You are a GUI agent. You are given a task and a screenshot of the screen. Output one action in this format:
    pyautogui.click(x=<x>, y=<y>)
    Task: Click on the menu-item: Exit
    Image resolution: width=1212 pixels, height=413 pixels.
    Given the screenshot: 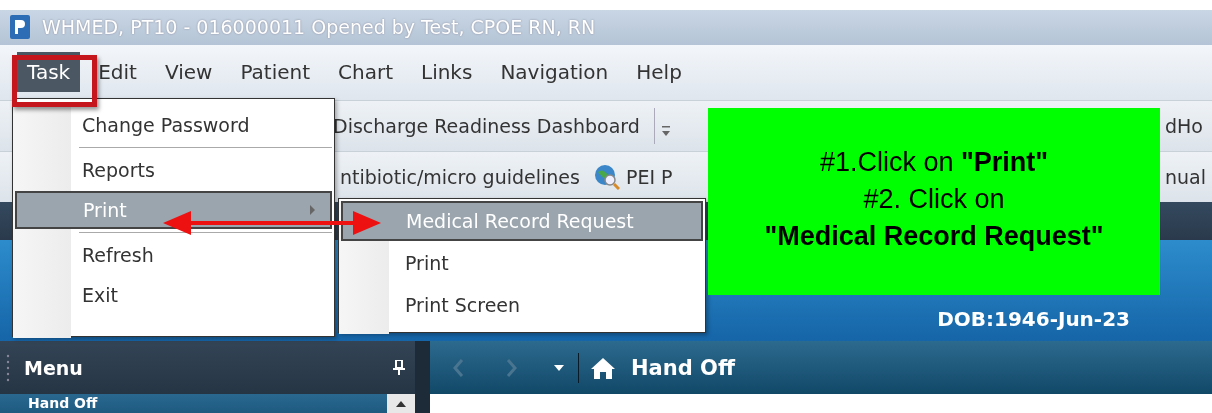 What is the action you would take?
    pyautogui.click(x=173, y=295)
    